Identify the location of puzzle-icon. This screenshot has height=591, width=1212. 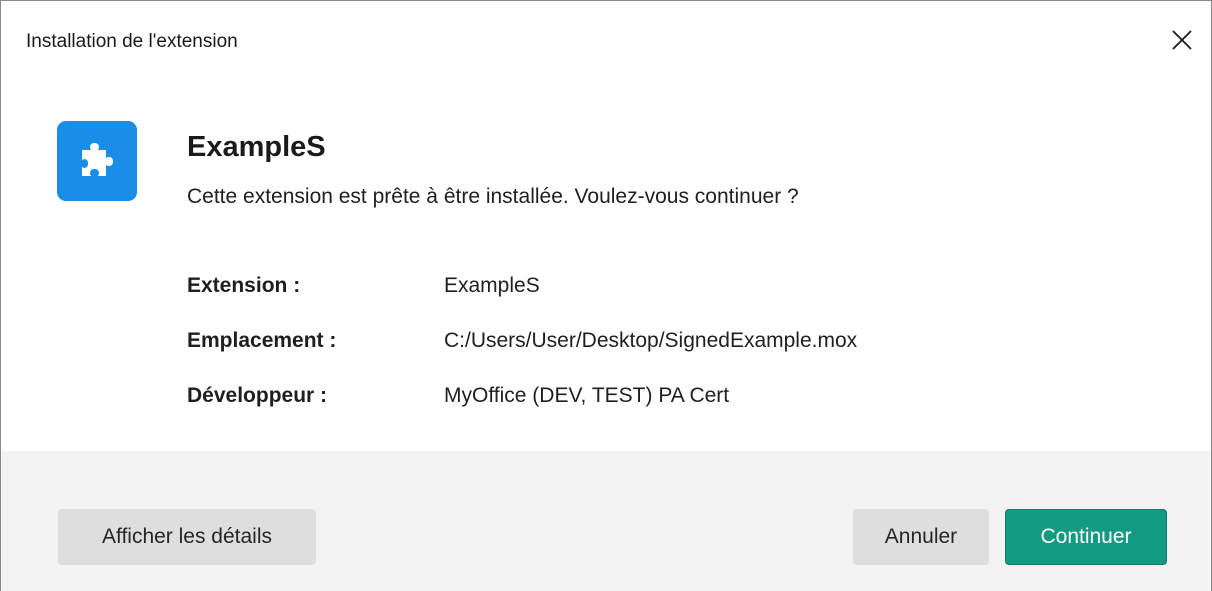
(97, 159).